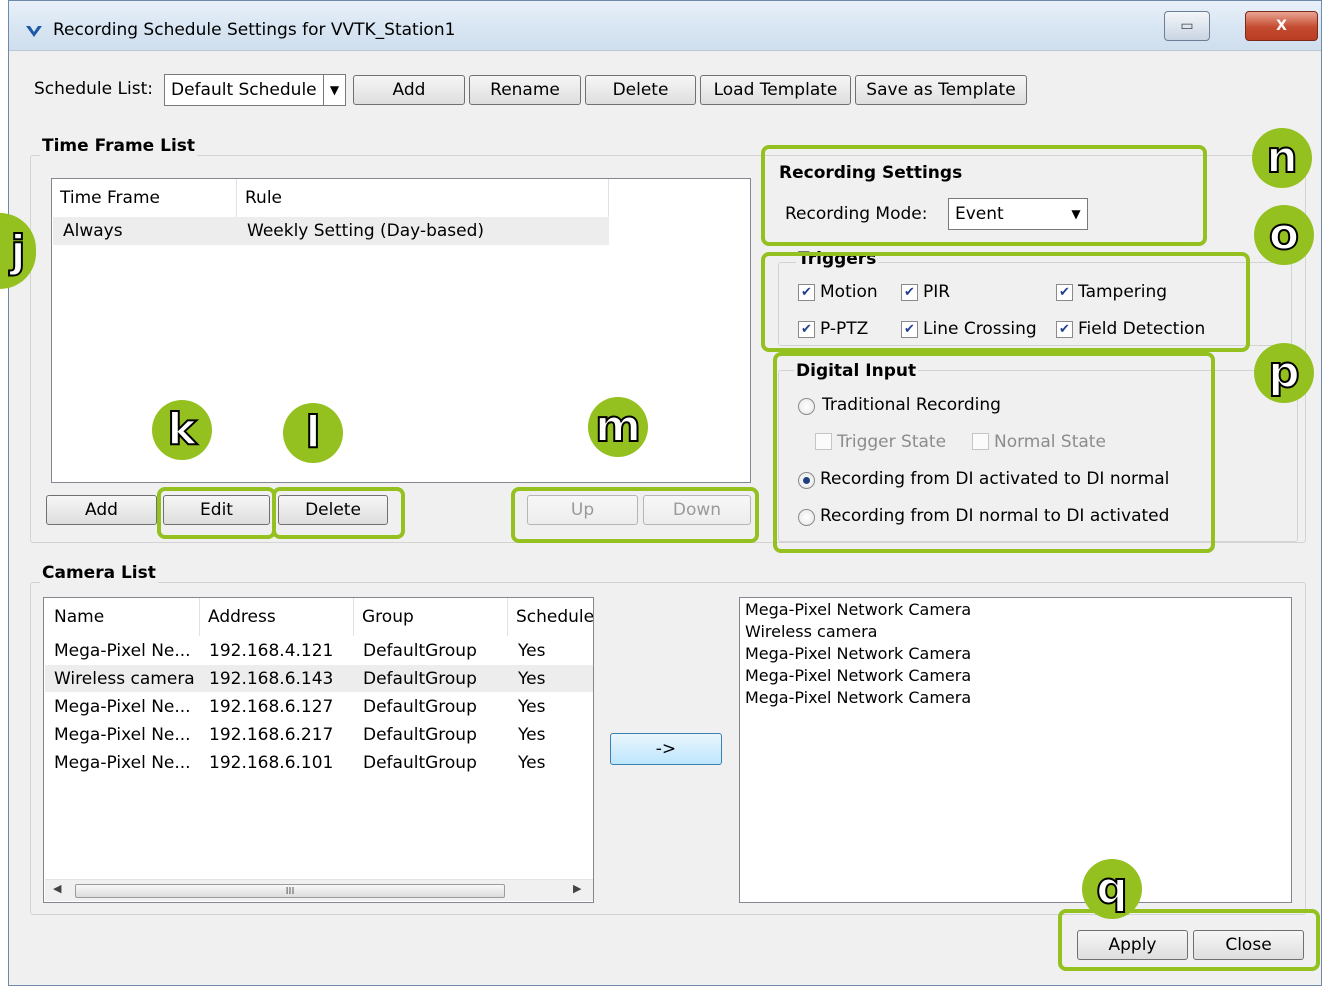 This screenshot has height=988, width=1327. What do you see at coordinates (366, 231) in the screenshot?
I see `rule-cell: Weekly Setting (Day-based)` at bounding box center [366, 231].